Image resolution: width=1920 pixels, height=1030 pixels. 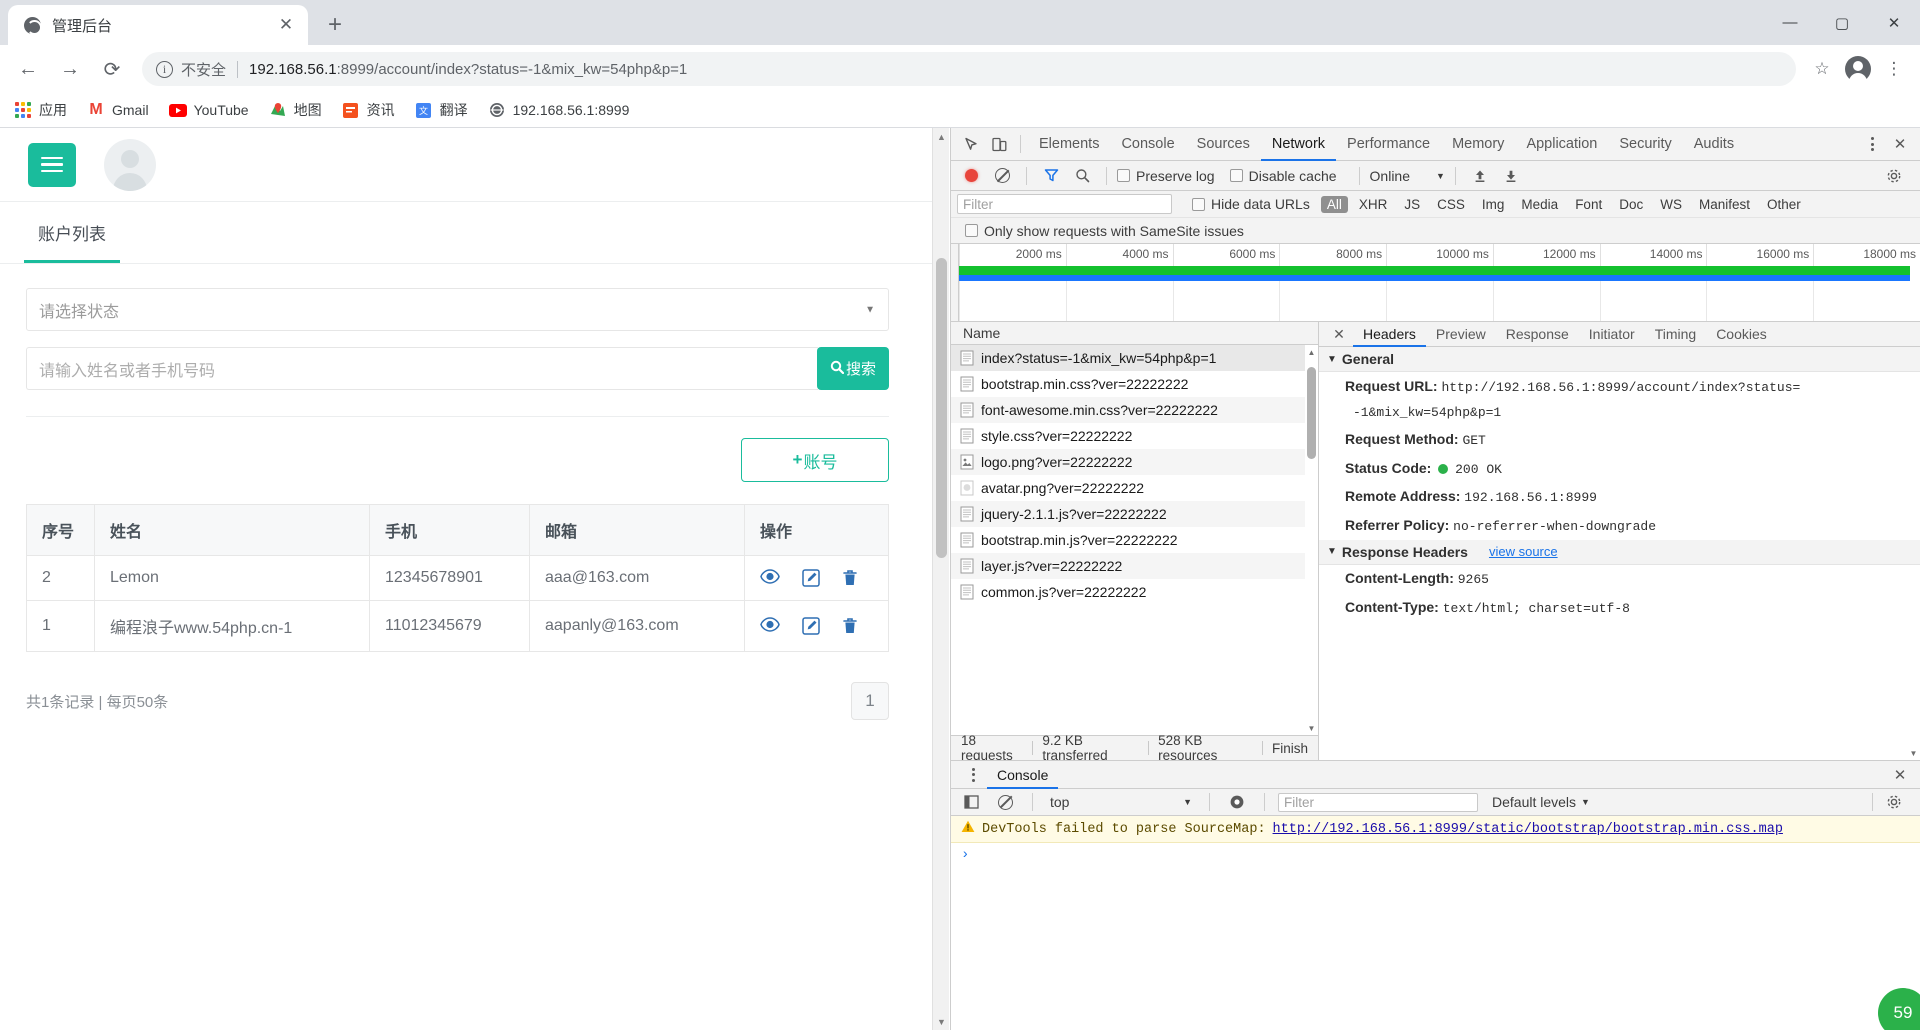 What do you see at coordinates (368, 110) in the screenshot?
I see `bookmark-news: 资讯` at bounding box center [368, 110].